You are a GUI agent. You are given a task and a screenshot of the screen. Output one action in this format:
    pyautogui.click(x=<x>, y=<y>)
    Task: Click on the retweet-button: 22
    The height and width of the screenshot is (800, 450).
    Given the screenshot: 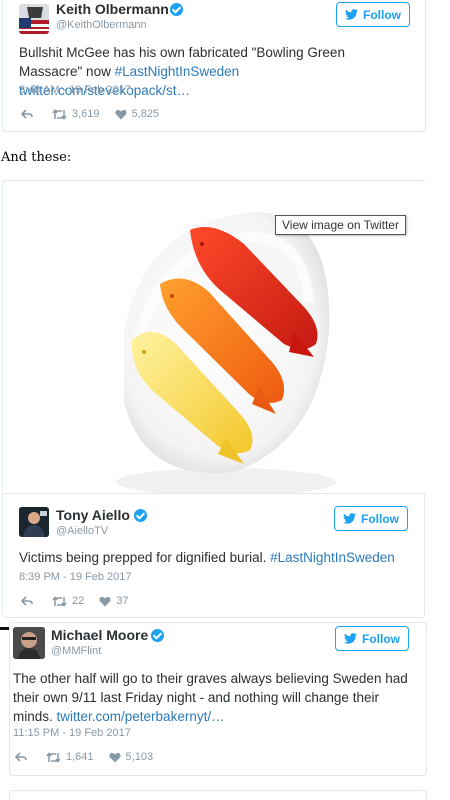 What is the action you would take?
    pyautogui.click(x=68, y=601)
    